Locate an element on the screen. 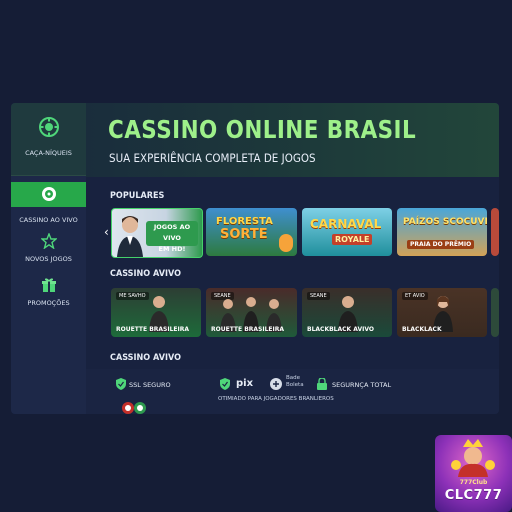  star-icon is located at coordinates (48, 241).